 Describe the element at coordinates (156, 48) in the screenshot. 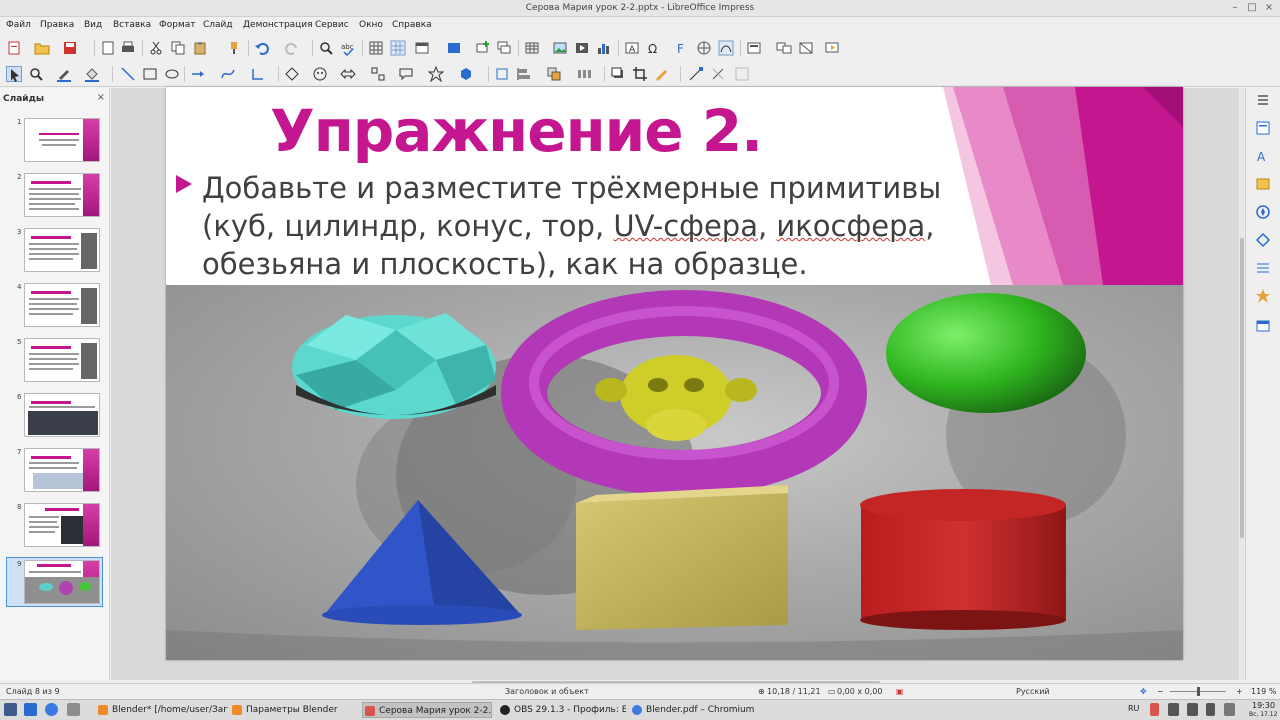

I see `cut-icon` at that location.